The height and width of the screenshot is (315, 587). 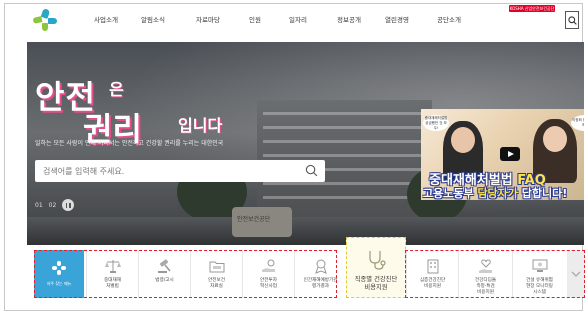 What do you see at coordinates (112, 266) in the screenshot?
I see `scale-icon` at bounding box center [112, 266].